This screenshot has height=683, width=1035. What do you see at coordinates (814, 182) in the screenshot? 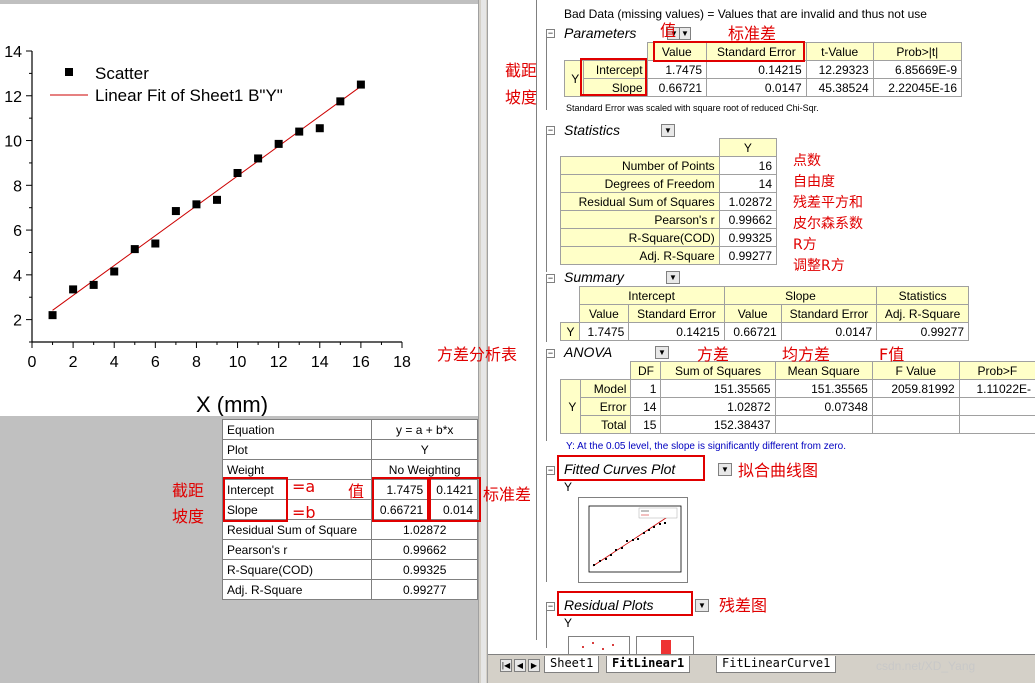
I see `annotation-dof: 自由度` at bounding box center [814, 182].